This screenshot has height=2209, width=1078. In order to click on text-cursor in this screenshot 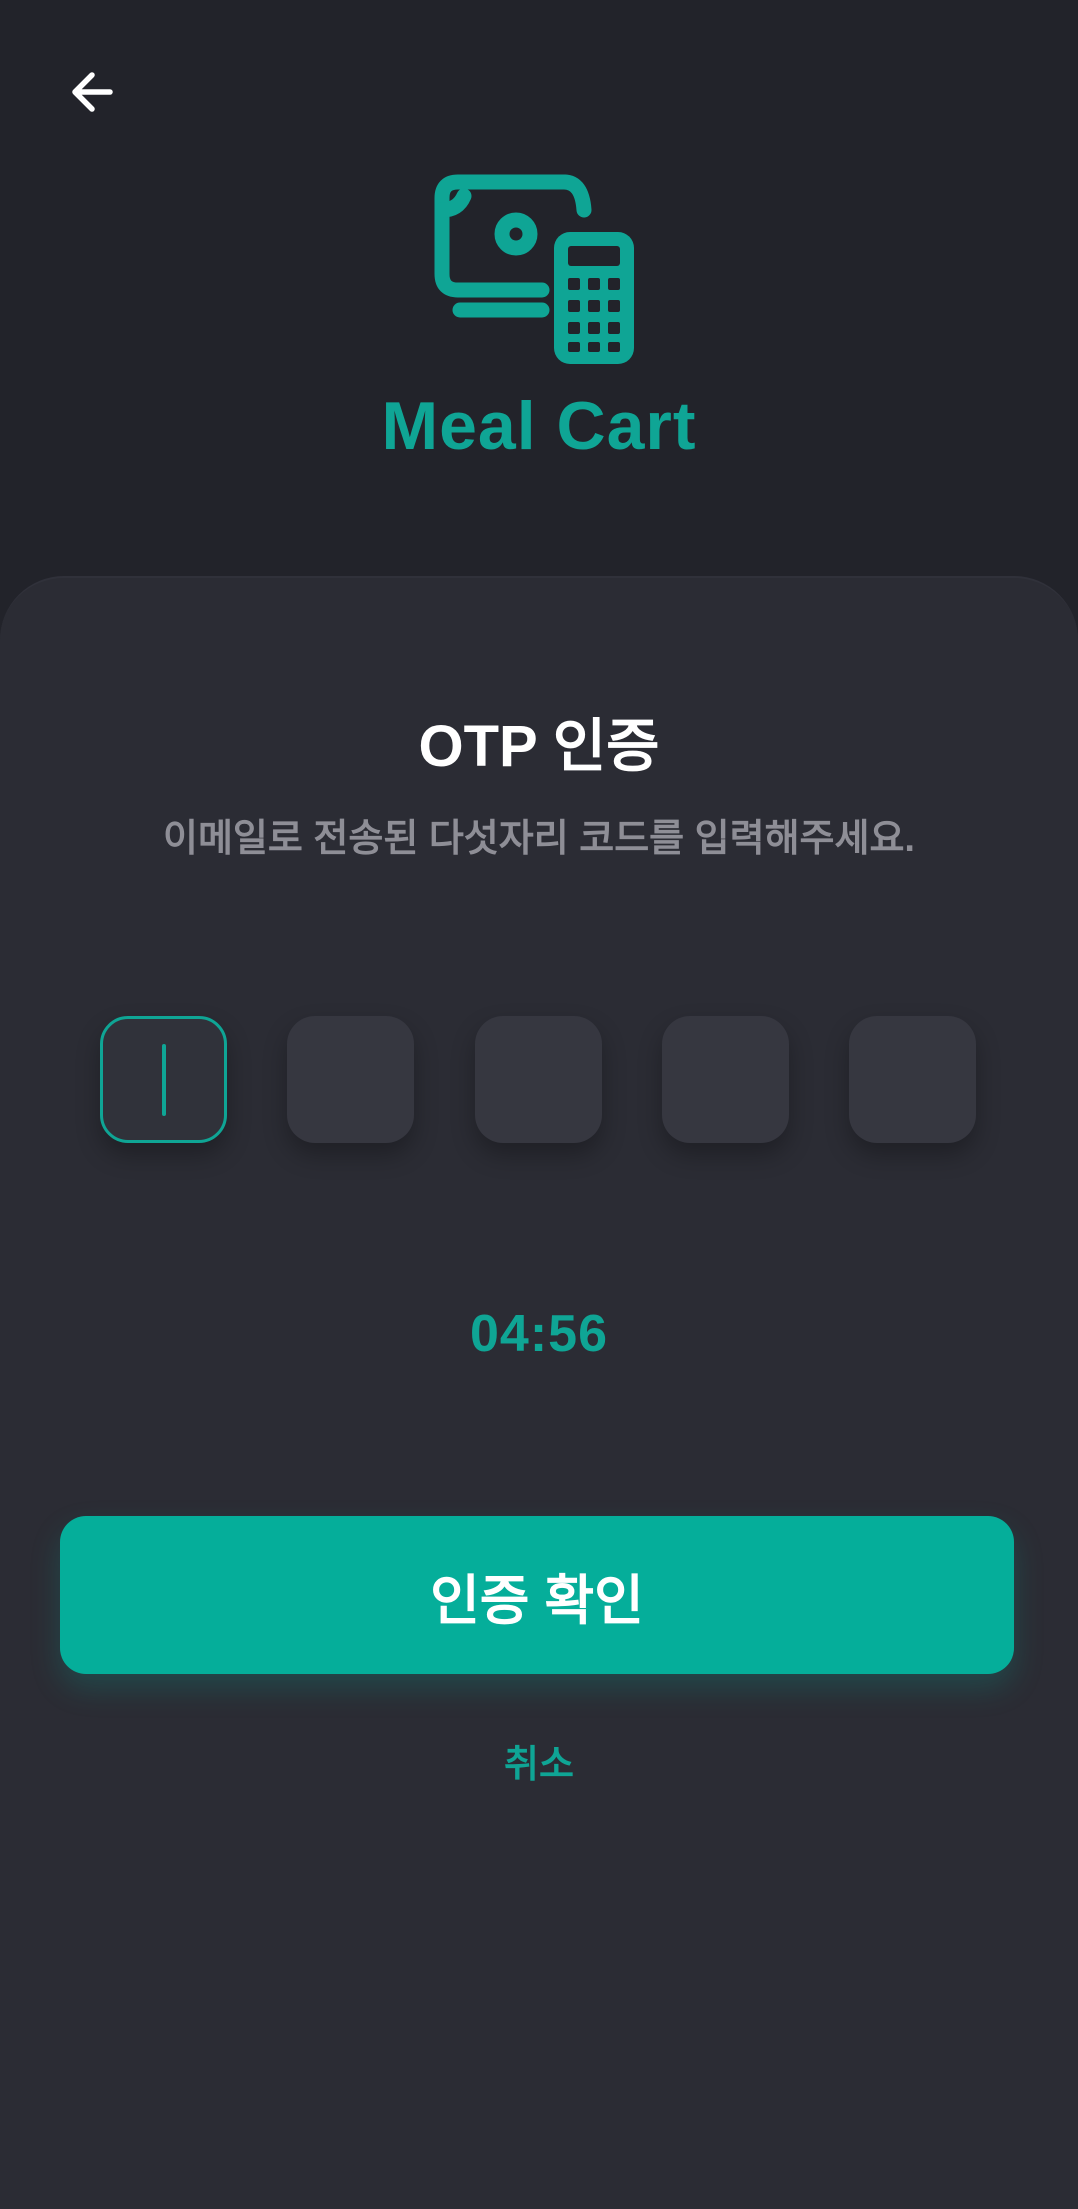, I will do `click(163, 1079)`.